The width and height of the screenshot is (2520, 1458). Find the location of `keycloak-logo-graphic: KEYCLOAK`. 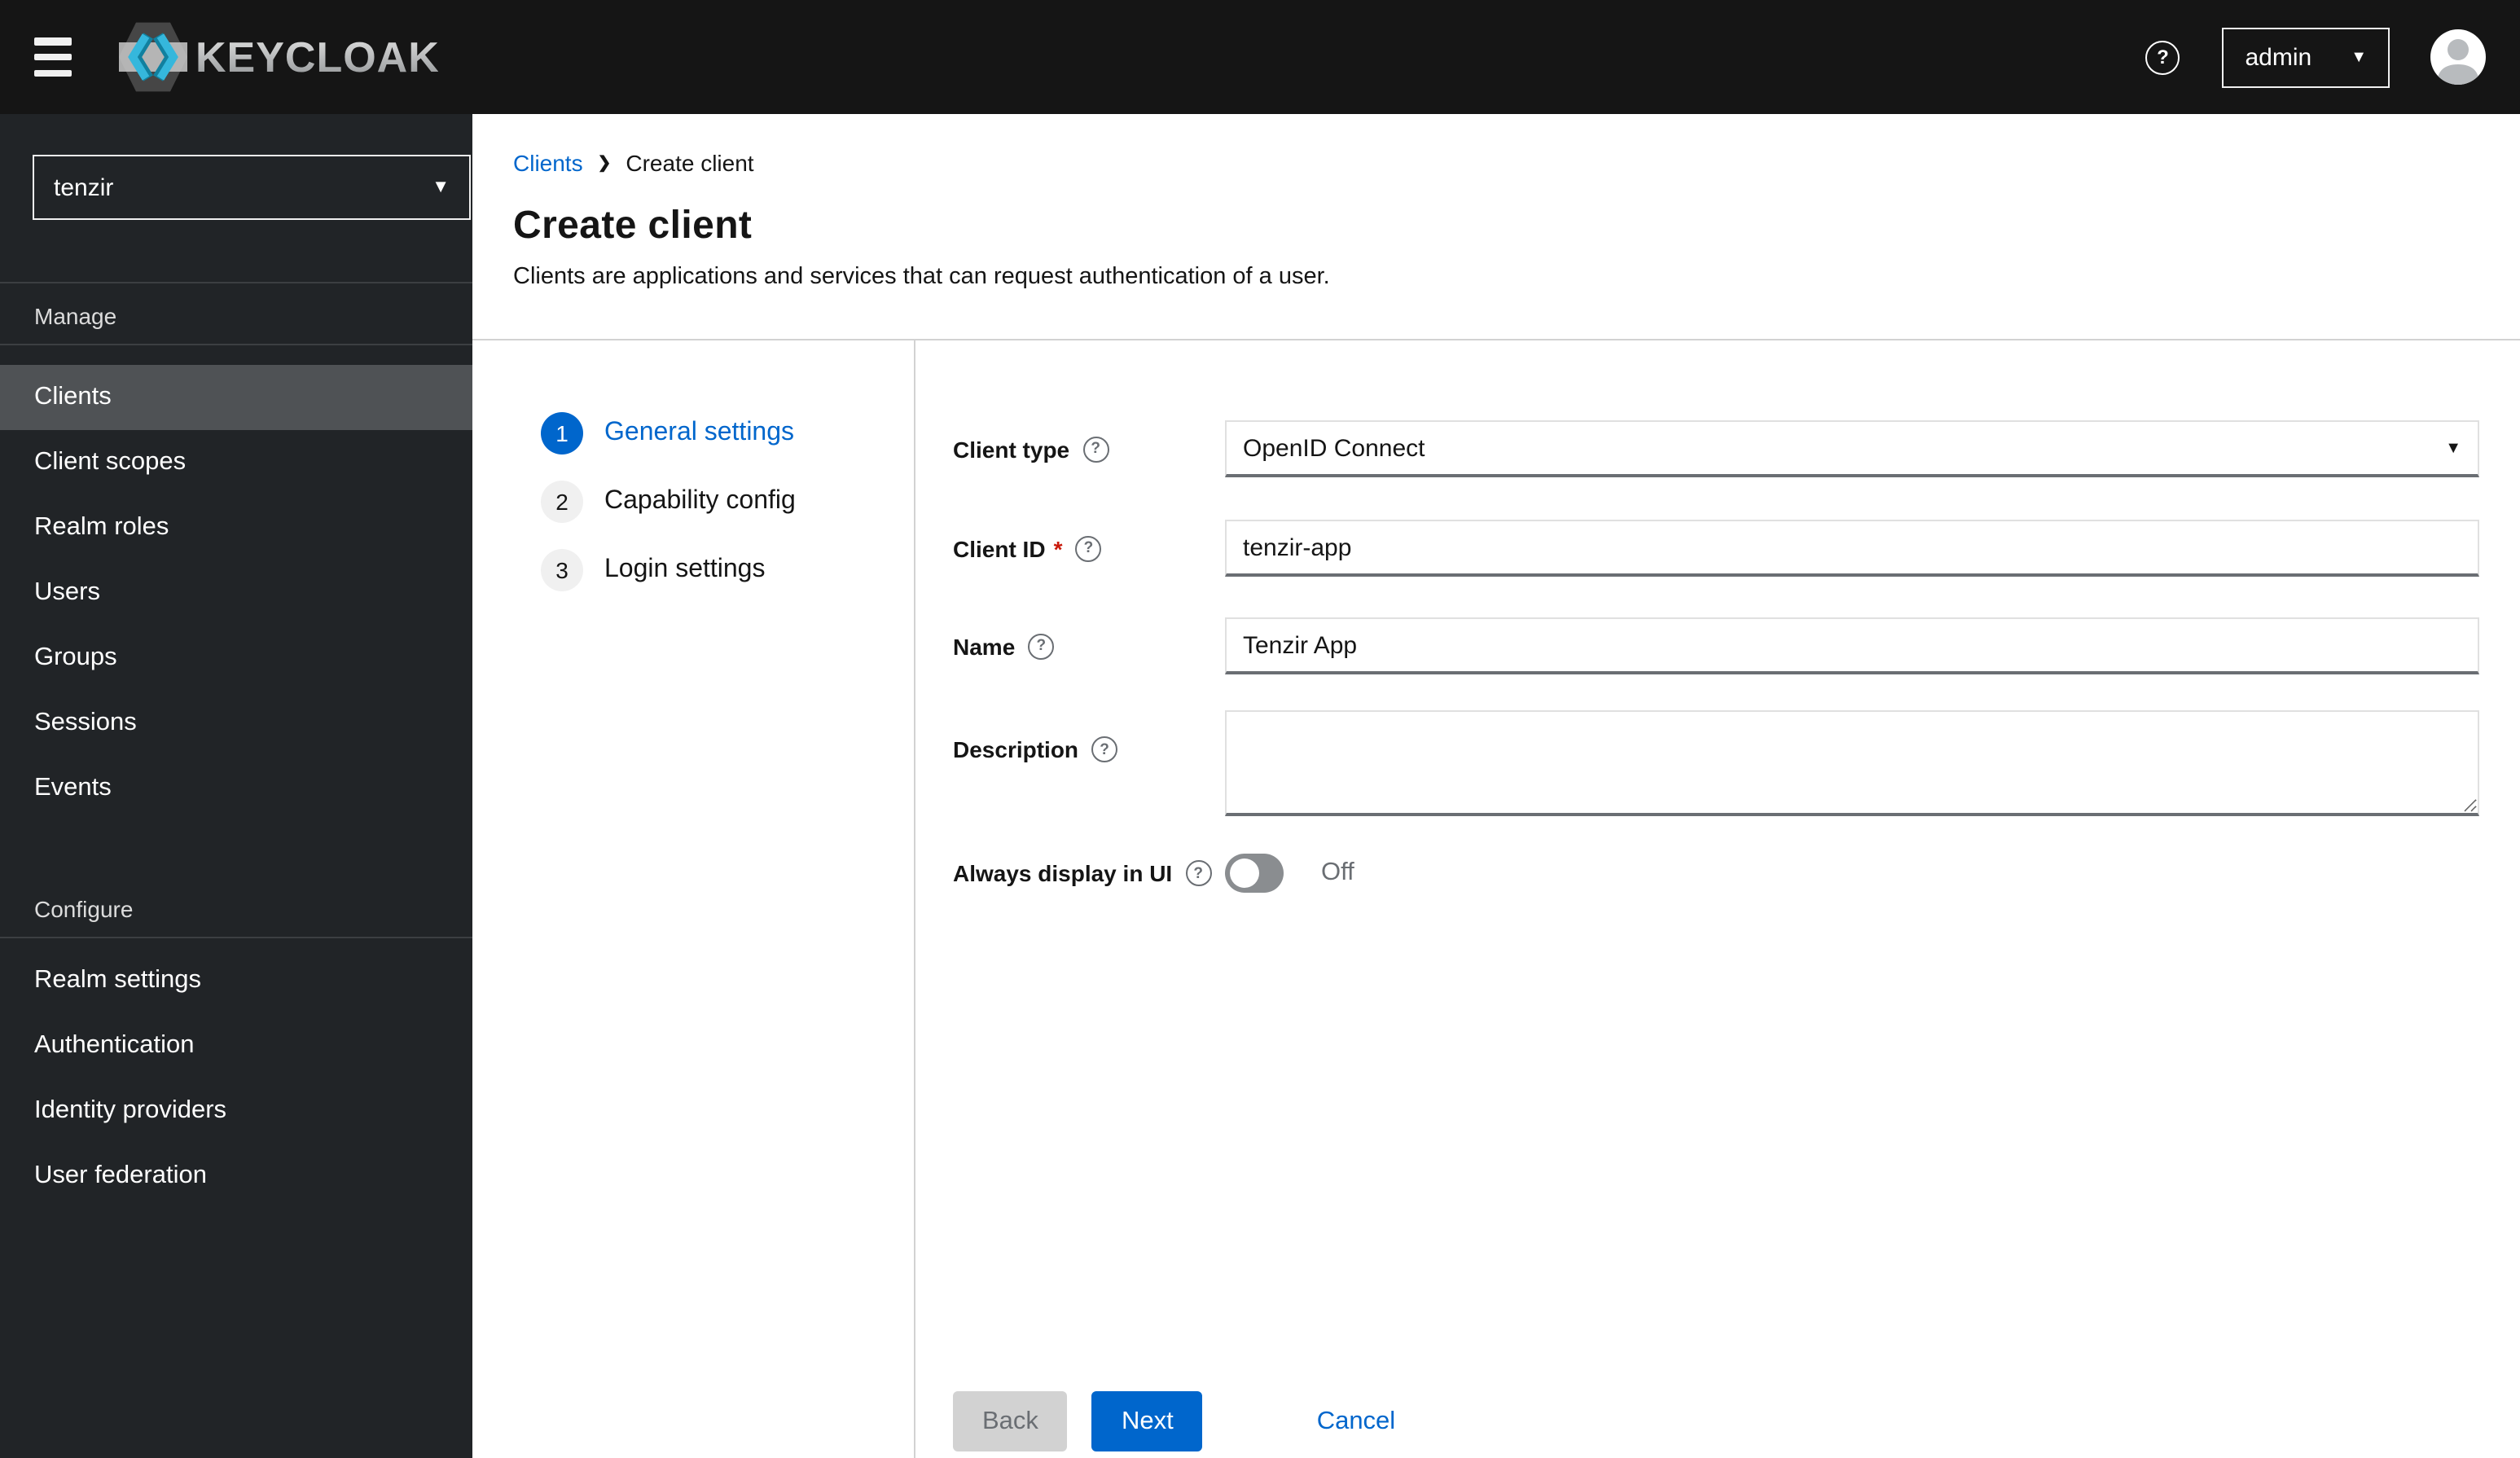

keycloak-logo-graphic: KEYCLOAK is located at coordinates (278, 57).